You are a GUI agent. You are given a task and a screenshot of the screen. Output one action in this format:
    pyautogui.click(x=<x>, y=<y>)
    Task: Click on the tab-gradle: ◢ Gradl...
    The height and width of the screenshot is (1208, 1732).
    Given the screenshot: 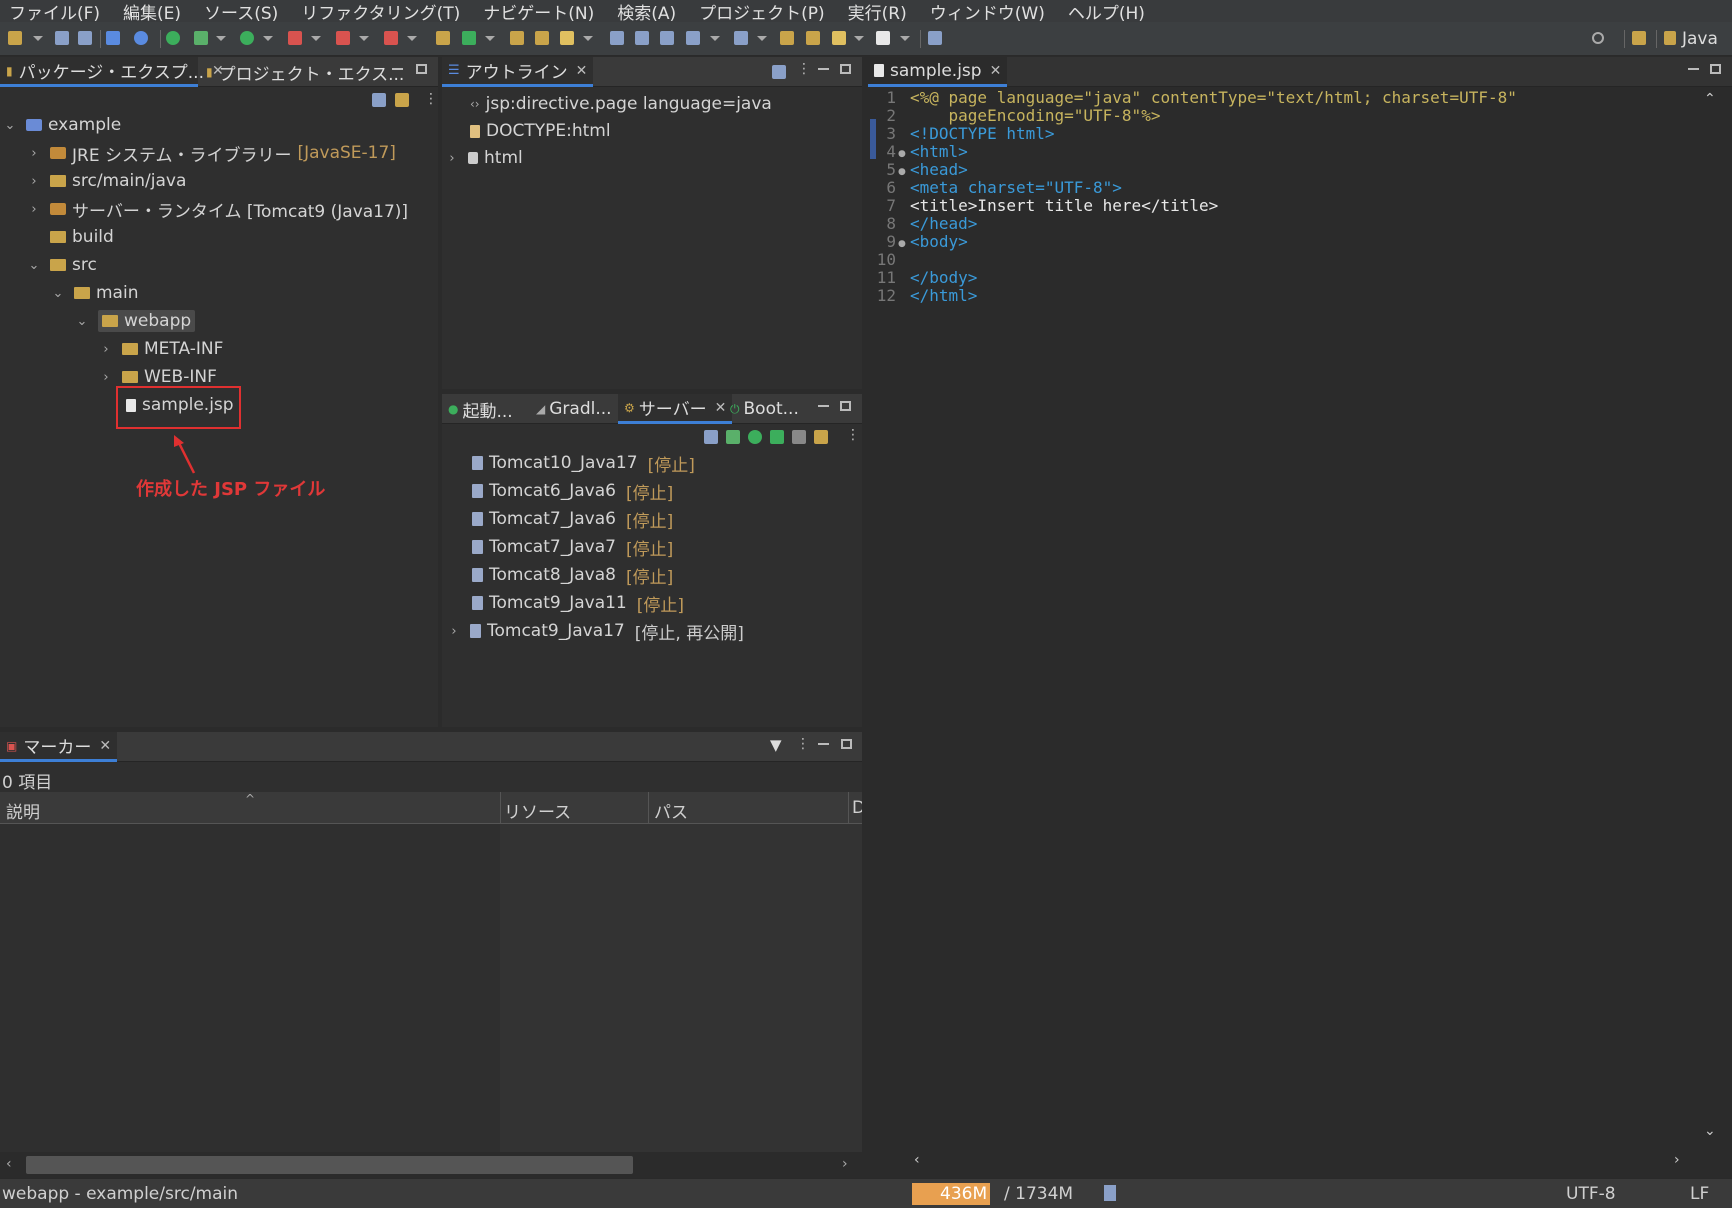 What is the action you would take?
    pyautogui.click(x=574, y=409)
    